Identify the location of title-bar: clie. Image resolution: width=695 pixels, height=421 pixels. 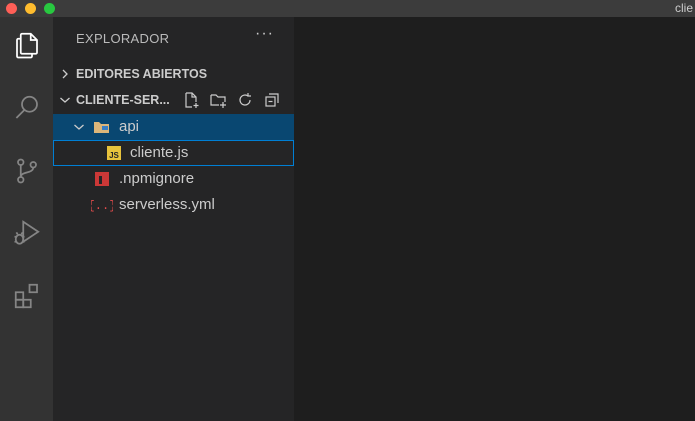
(347, 8).